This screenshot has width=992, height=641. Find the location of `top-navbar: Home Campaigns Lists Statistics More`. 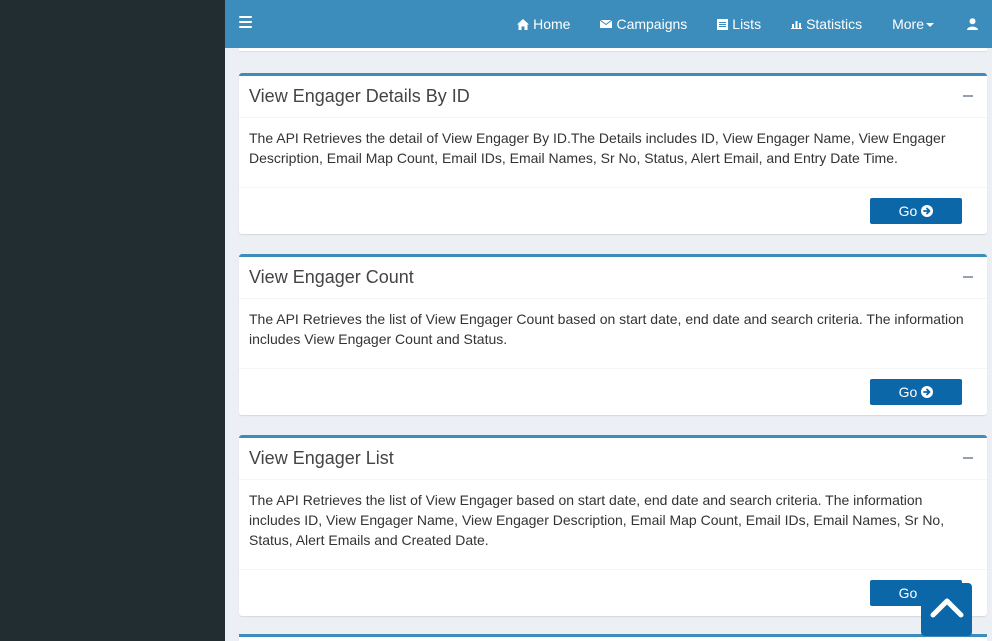

top-navbar: Home Campaigns Lists Statistics More is located at coordinates (608, 24).